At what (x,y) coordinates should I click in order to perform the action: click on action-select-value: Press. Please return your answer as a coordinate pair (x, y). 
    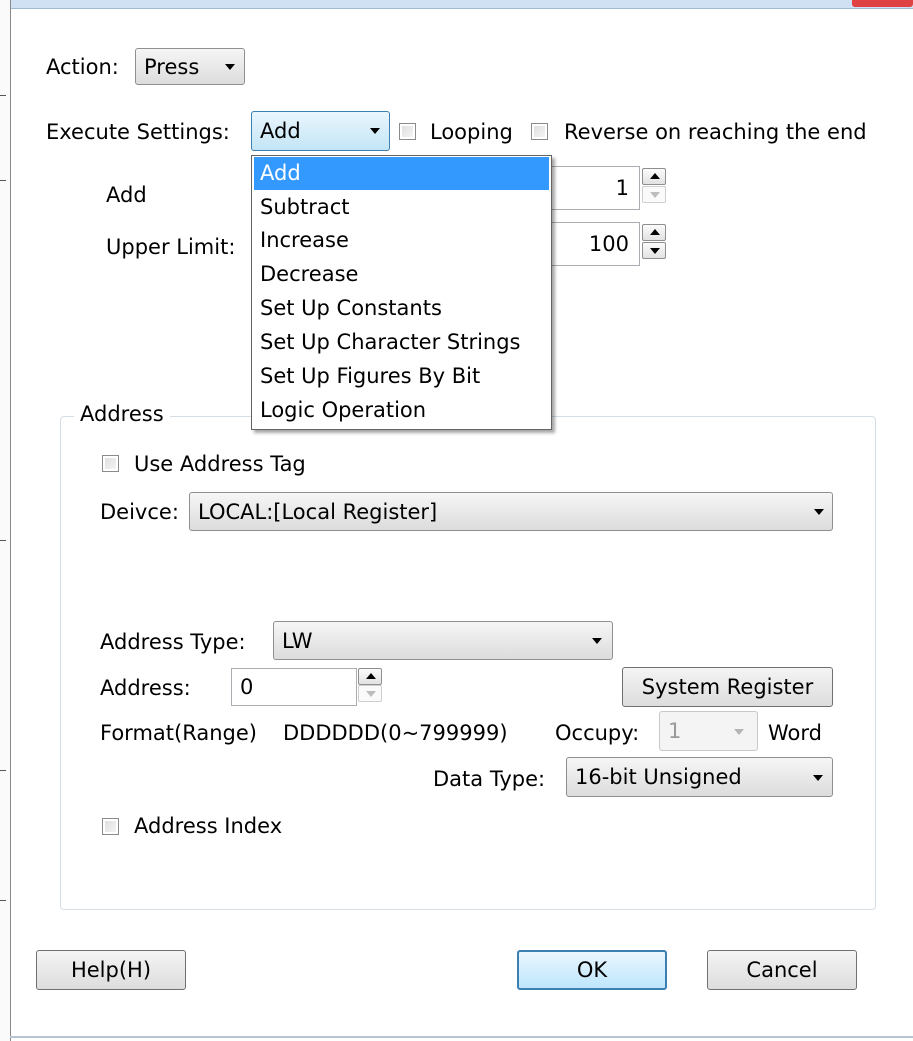
    Looking at the image, I should click on (172, 66).